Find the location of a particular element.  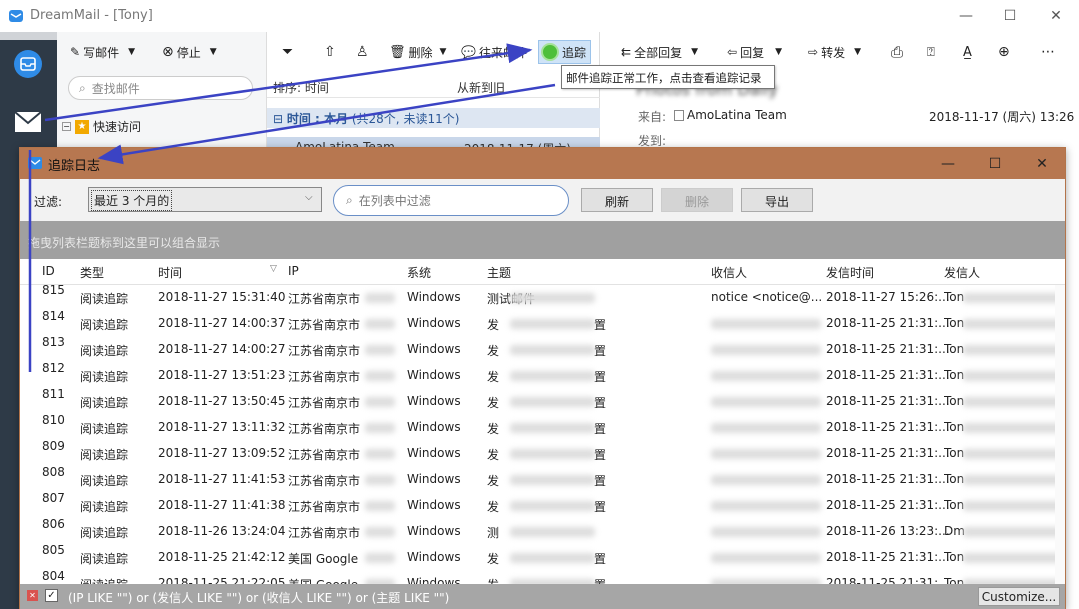

contact-button: ♙ is located at coordinates (362, 52).